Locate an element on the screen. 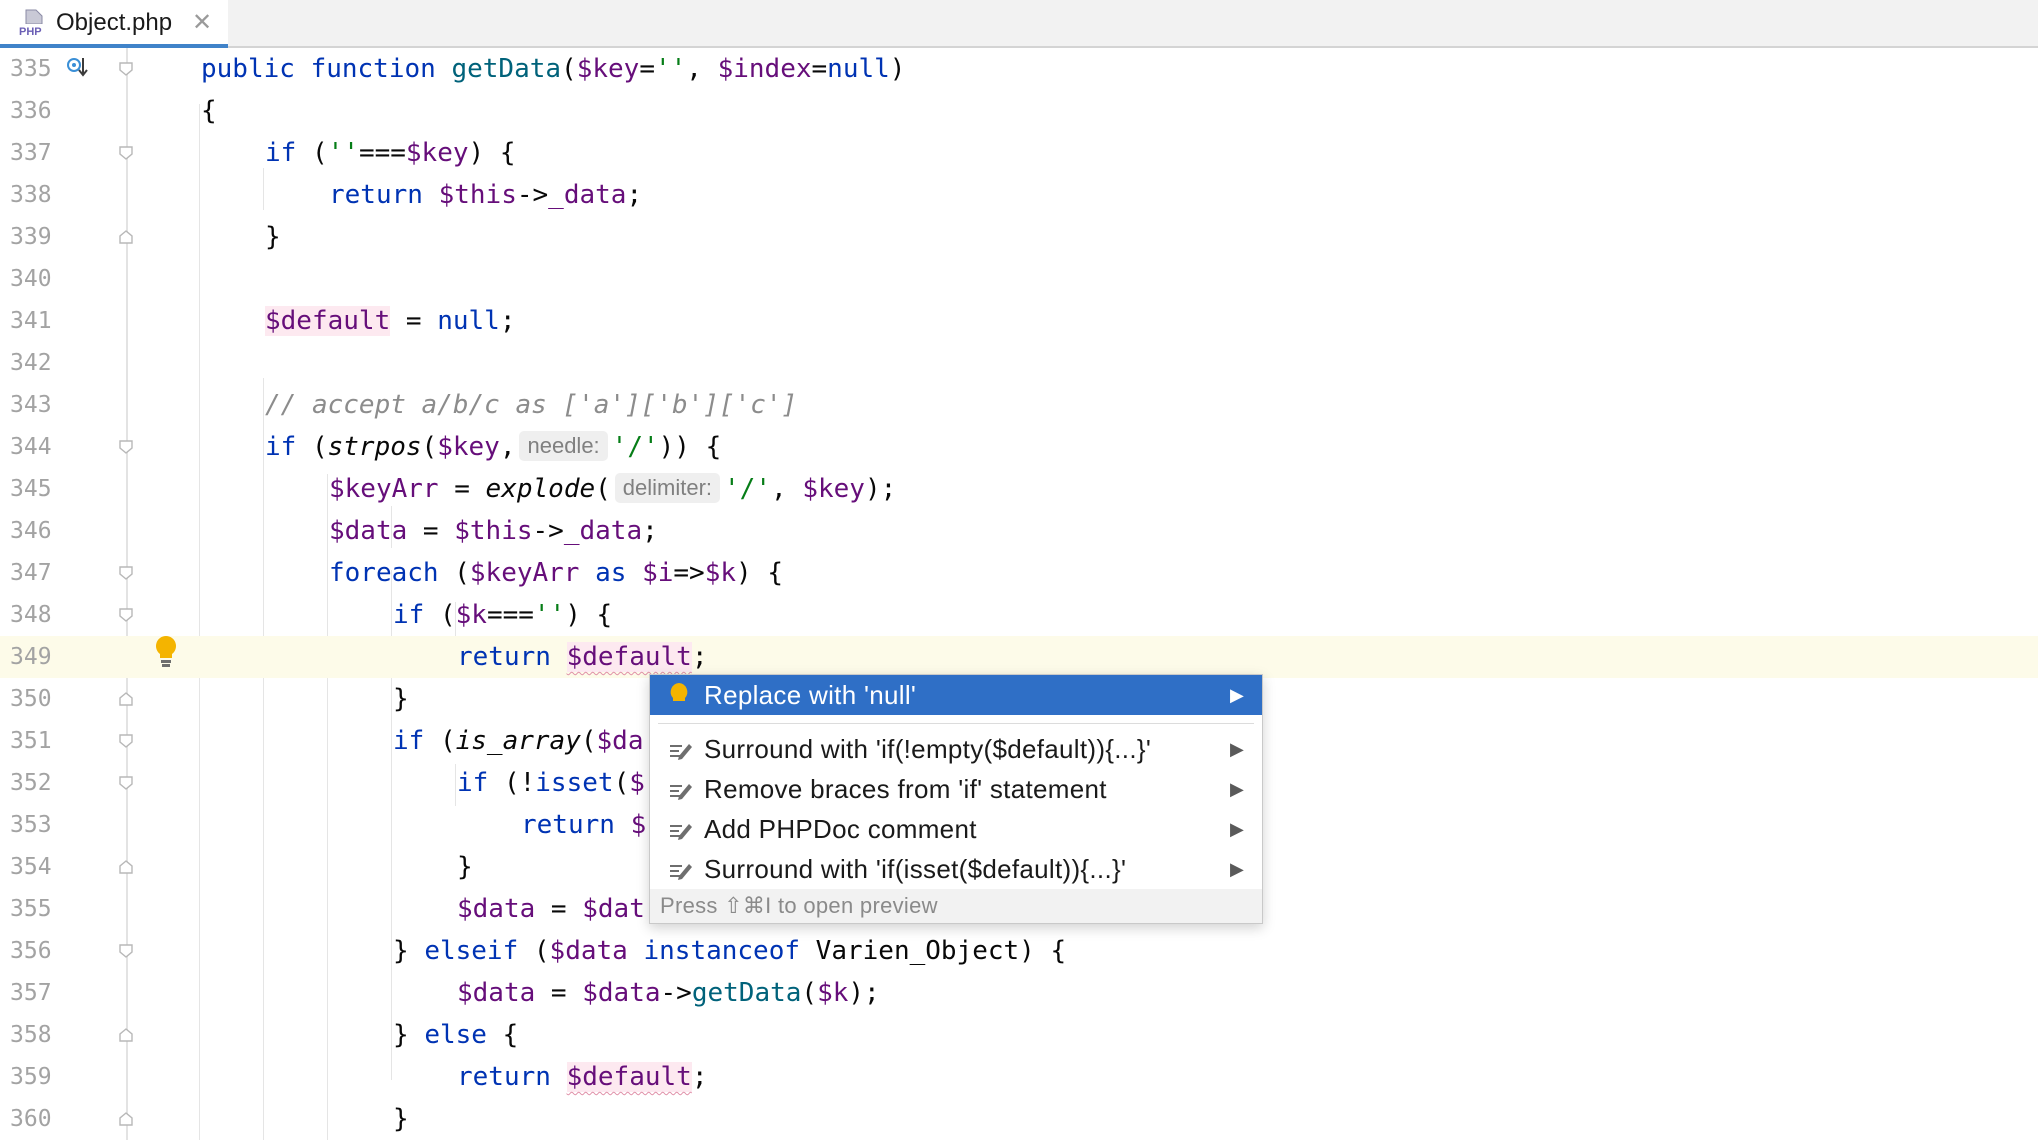 The width and height of the screenshot is (2038, 1140). line-number: 358 is located at coordinates (31, 1035).